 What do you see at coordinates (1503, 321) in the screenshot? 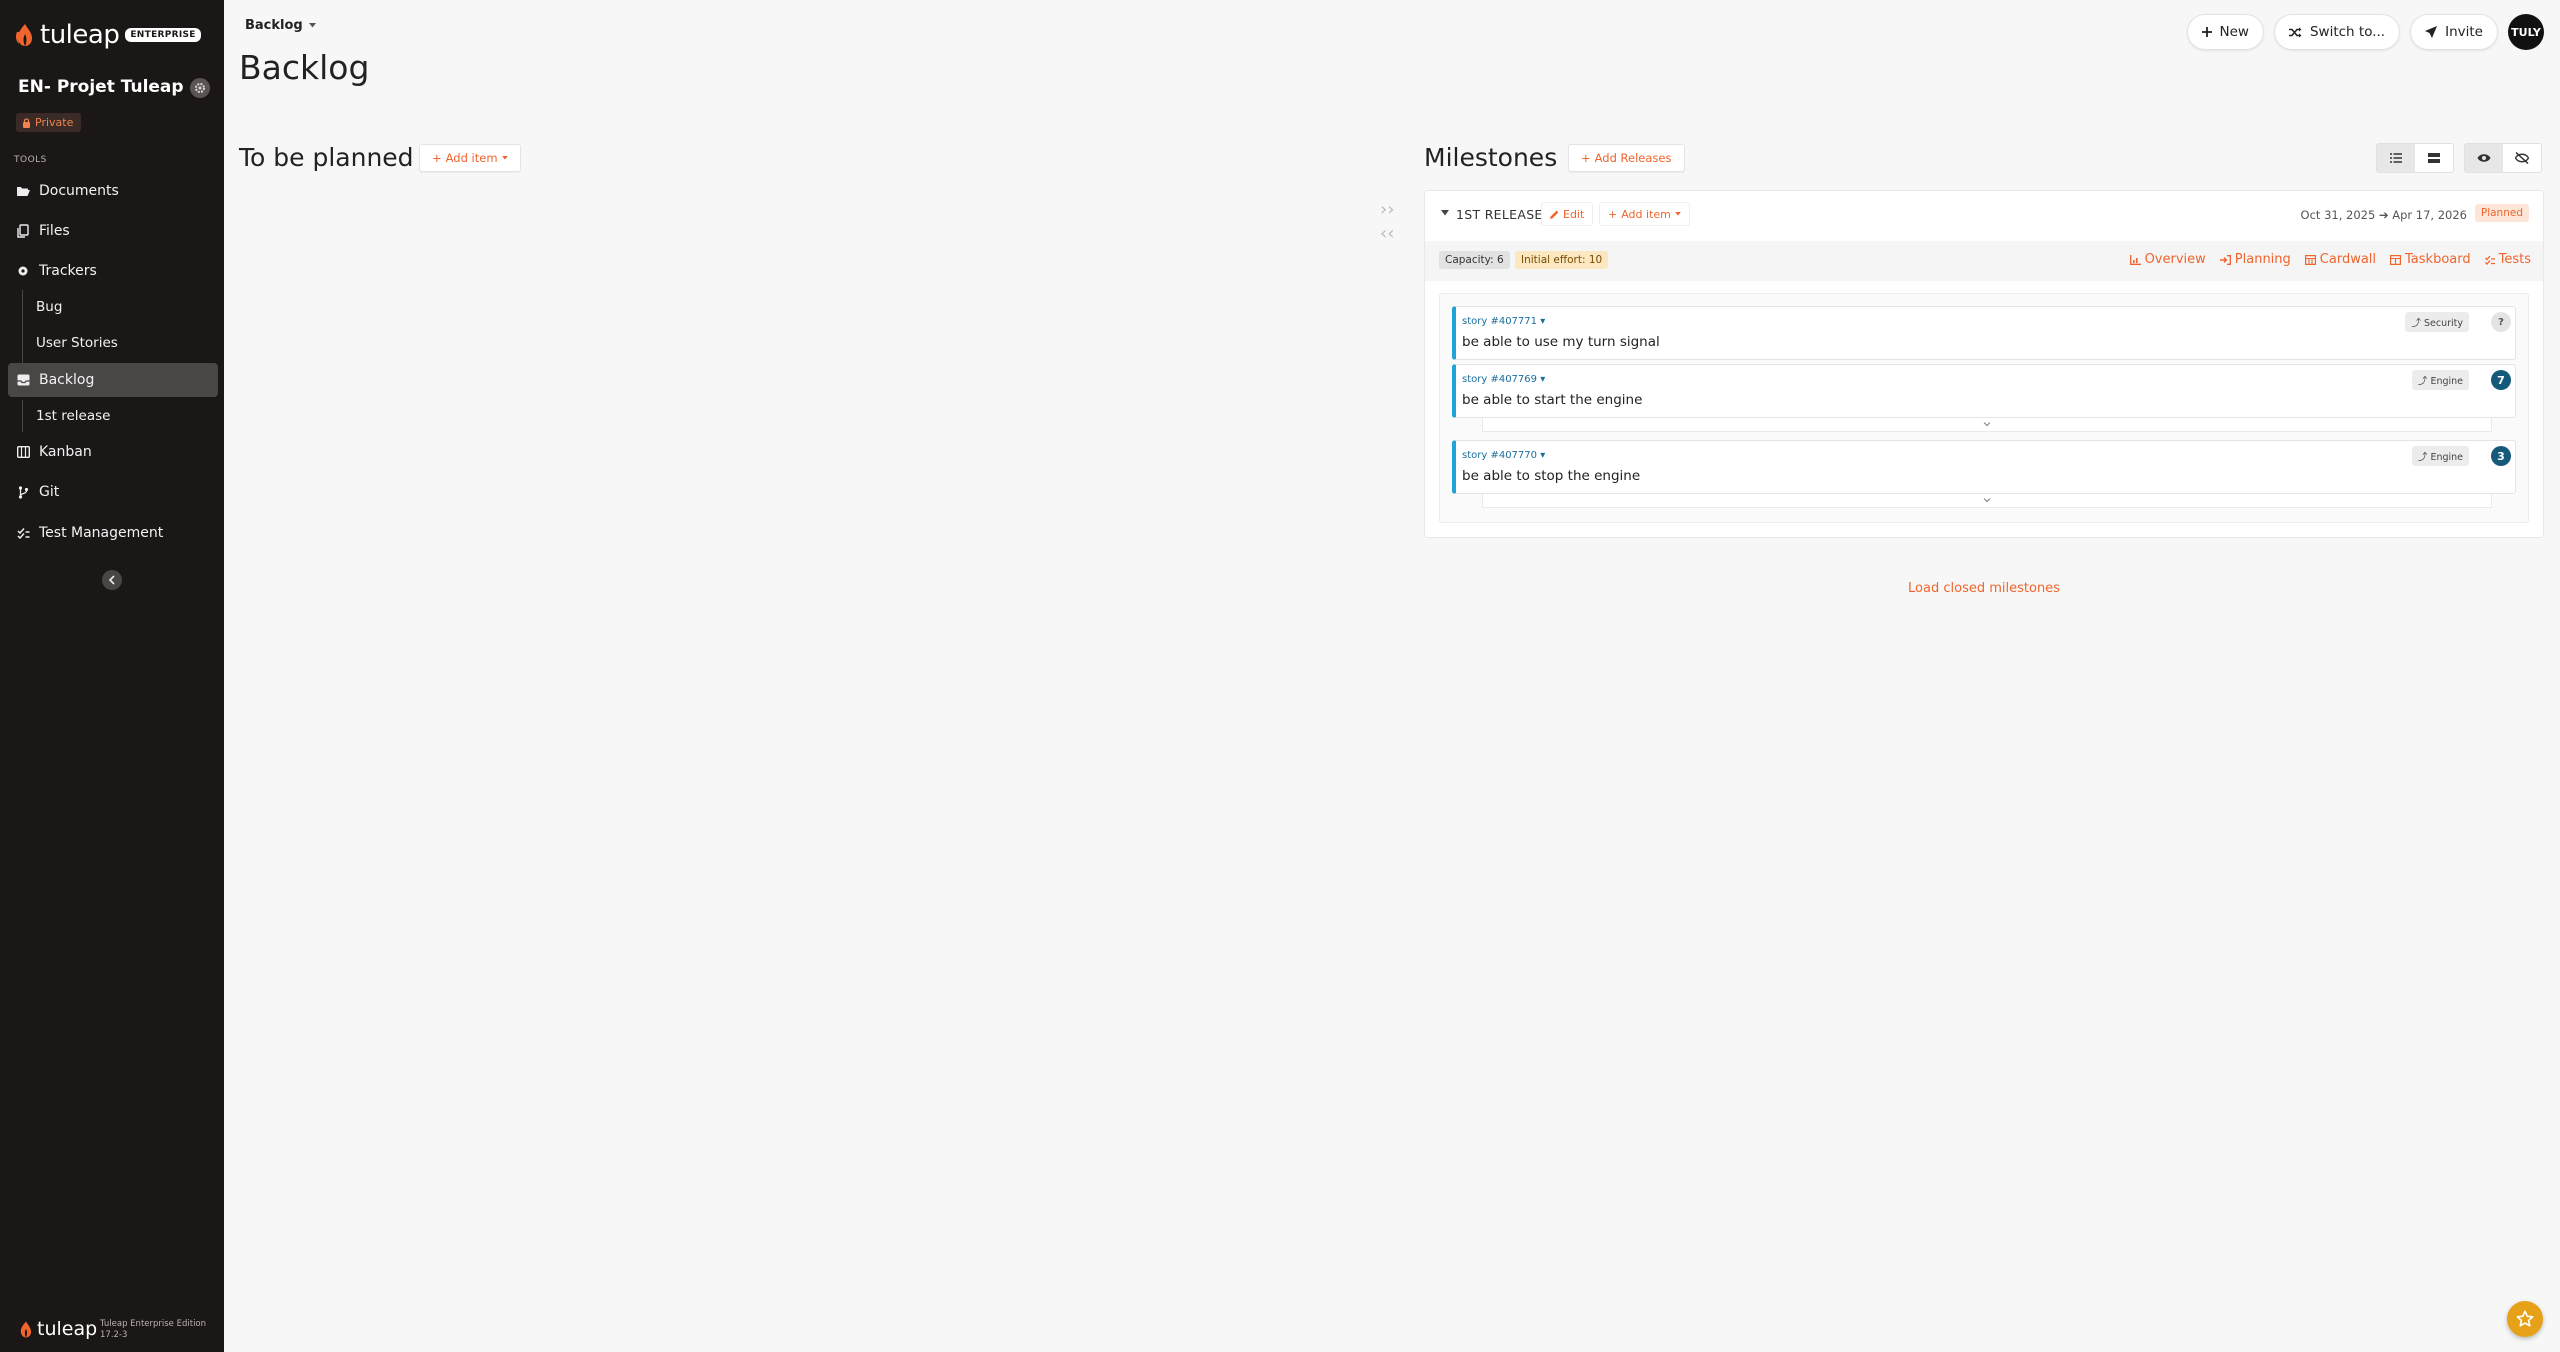
I see `item-id: story #407771 ▾` at bounding box center [1503, 321].